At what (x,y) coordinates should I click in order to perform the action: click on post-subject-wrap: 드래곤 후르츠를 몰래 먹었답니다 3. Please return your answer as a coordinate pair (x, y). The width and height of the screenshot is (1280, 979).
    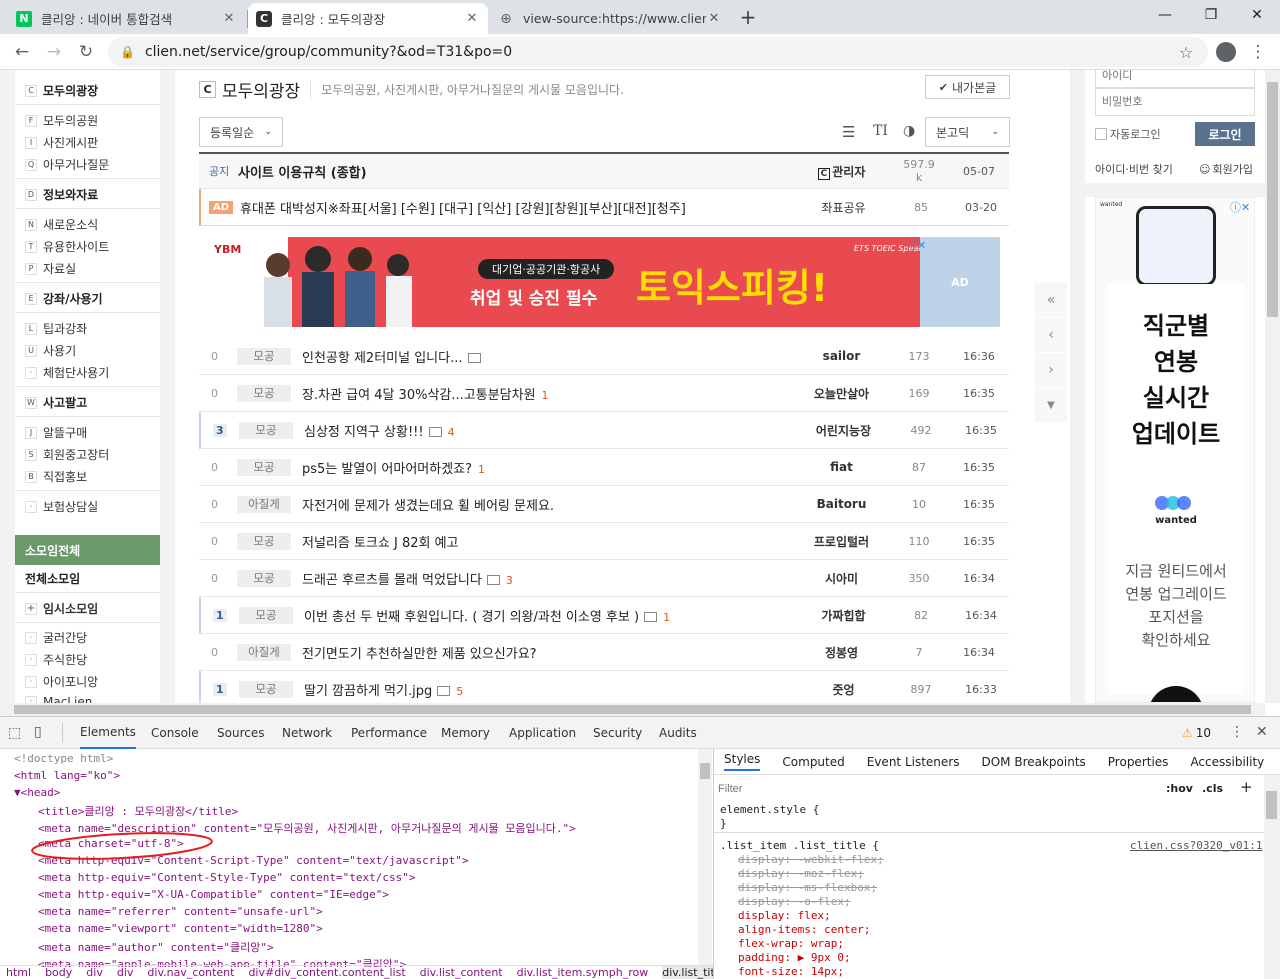
    Looking at the image, I should click on (407, 578).